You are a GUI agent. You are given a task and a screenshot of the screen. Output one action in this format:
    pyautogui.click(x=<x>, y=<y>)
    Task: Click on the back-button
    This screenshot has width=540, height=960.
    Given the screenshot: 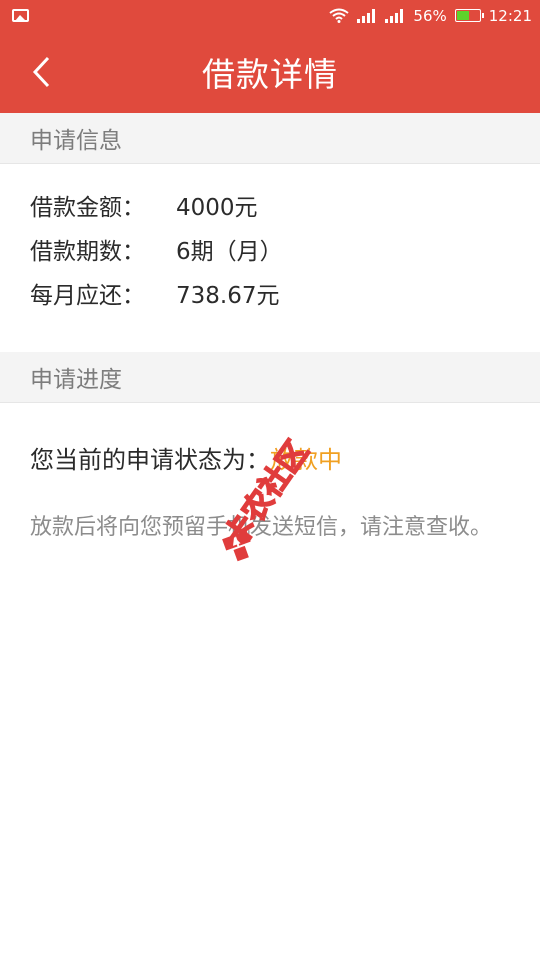 What is the action you would take?
    pyautogui.click(x=42, y=72)
    